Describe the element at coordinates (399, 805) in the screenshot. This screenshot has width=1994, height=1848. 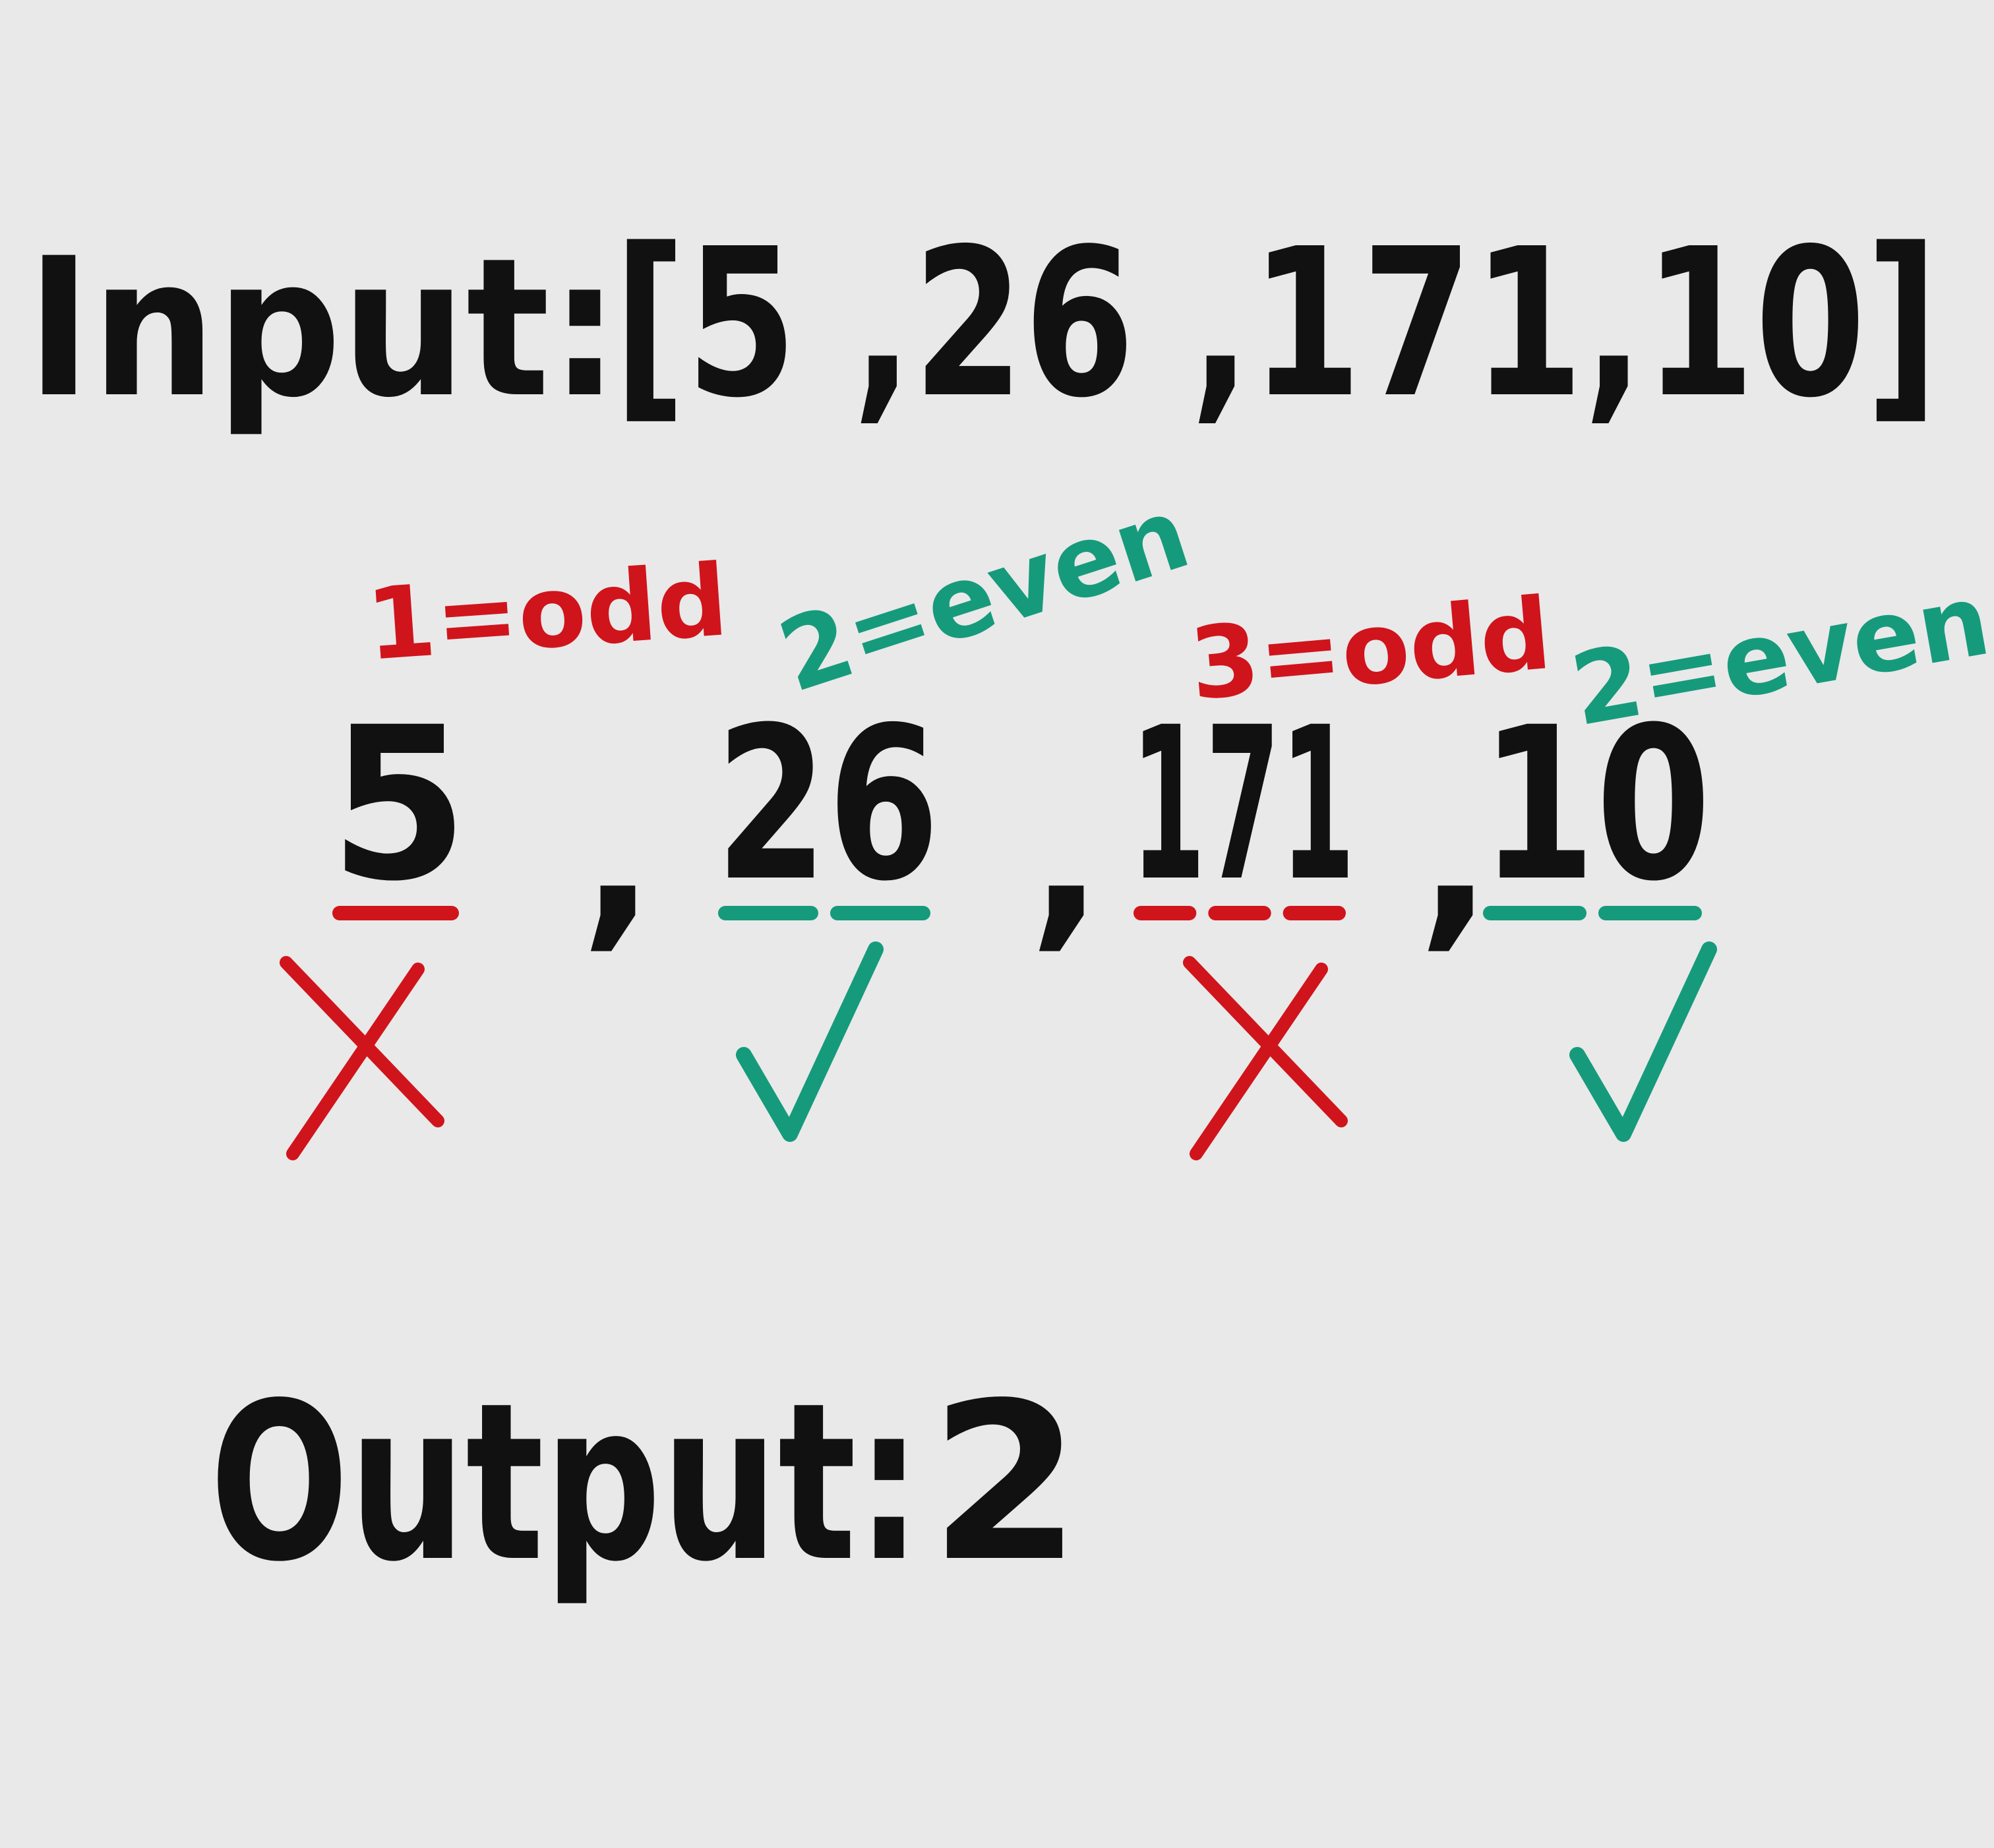
I see `number: 5` at that location.